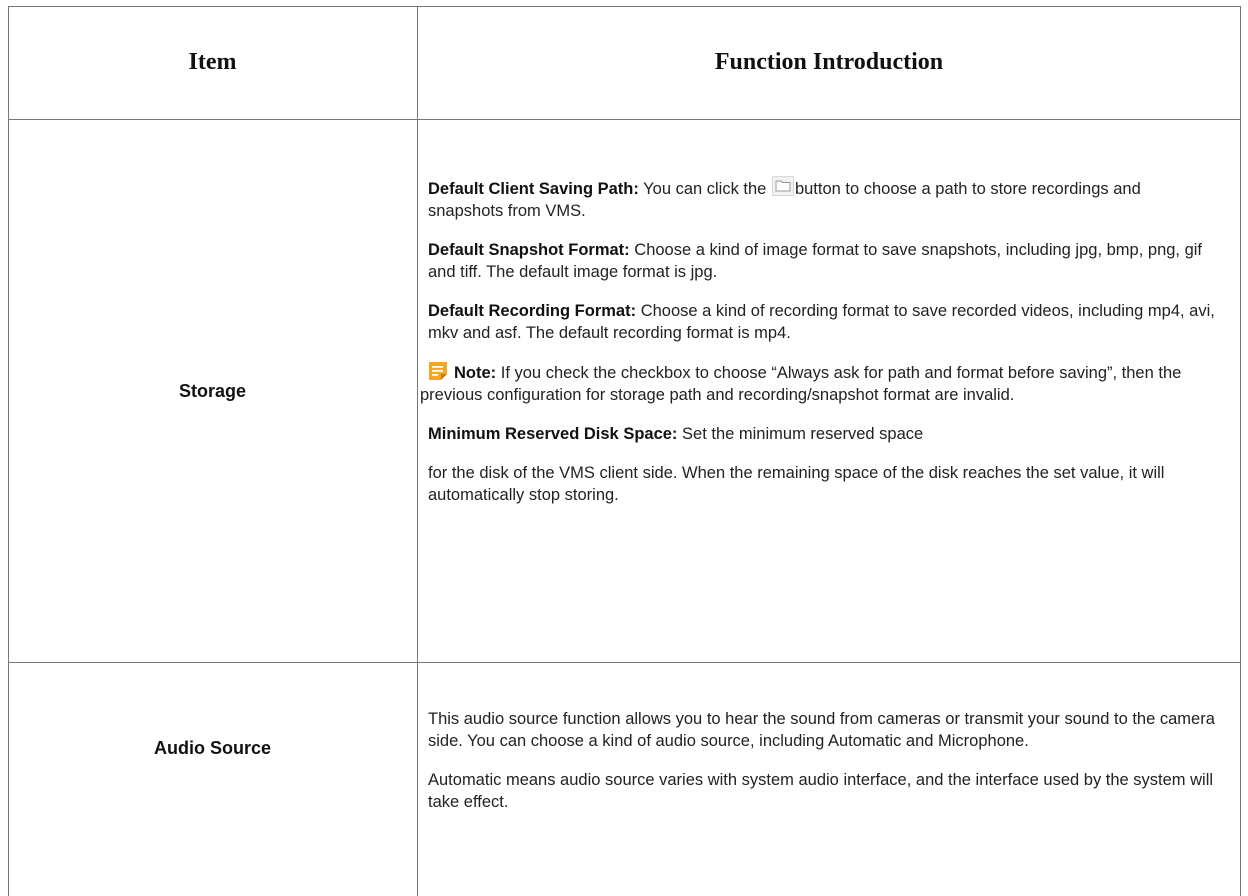 The width and height of the screenshot is (1248, 896). Describe the element at coordinates (532, 311) in the screenshot. I see `recording-format-label: Default Recording Format:` at that location.